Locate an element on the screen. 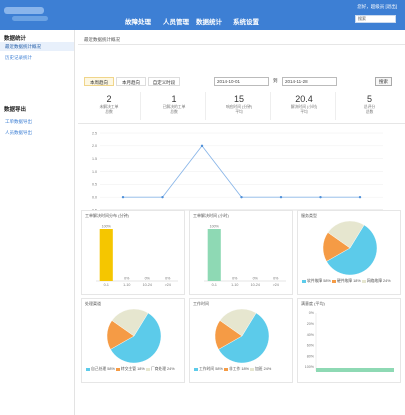 The height and width of the screenshot is (415, 405). user-greeting: 您好，超级员 is located at coordinates (371, 6).